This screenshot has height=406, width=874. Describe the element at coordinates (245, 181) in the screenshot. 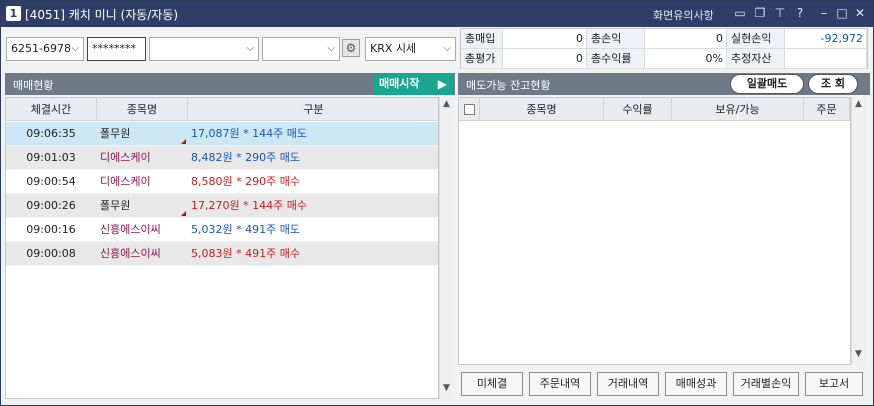

I see `trade-detail: 8,580원 * 290주 매수` at that location.